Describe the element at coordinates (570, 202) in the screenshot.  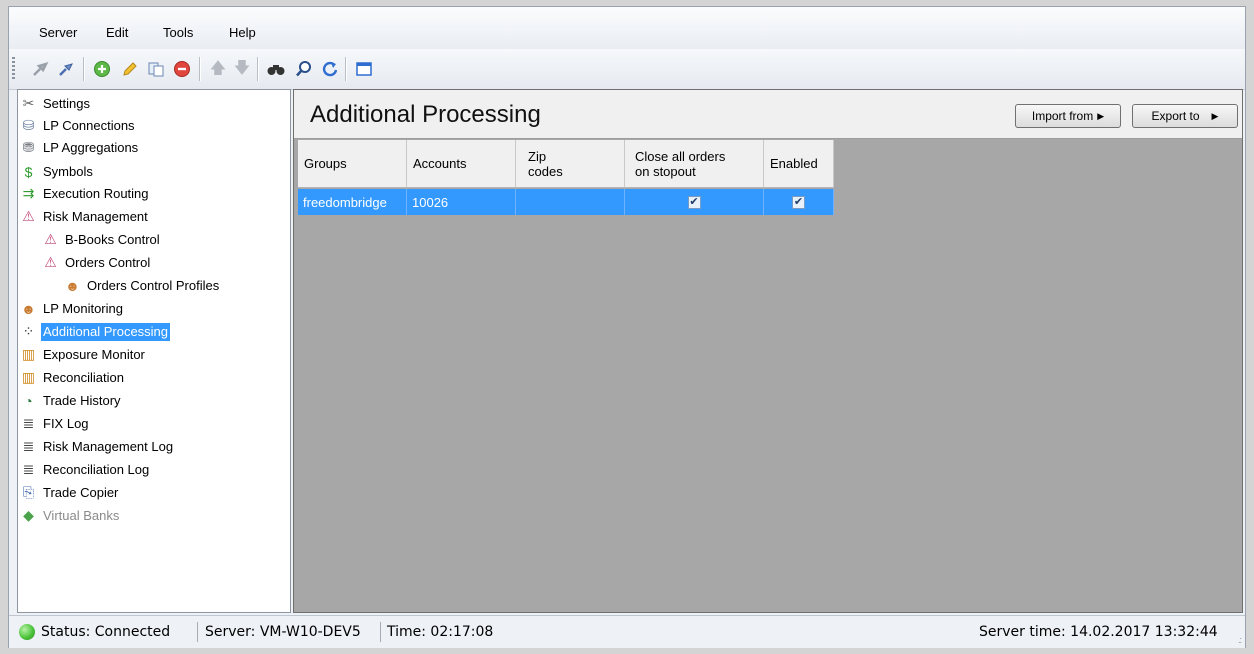
I see `cell-zip-codes` at that location.